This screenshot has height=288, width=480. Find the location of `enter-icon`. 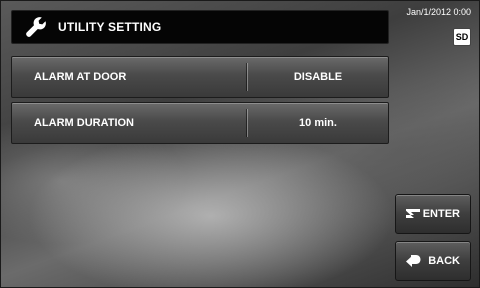

enter-icon is located at coordinates (413, 213).